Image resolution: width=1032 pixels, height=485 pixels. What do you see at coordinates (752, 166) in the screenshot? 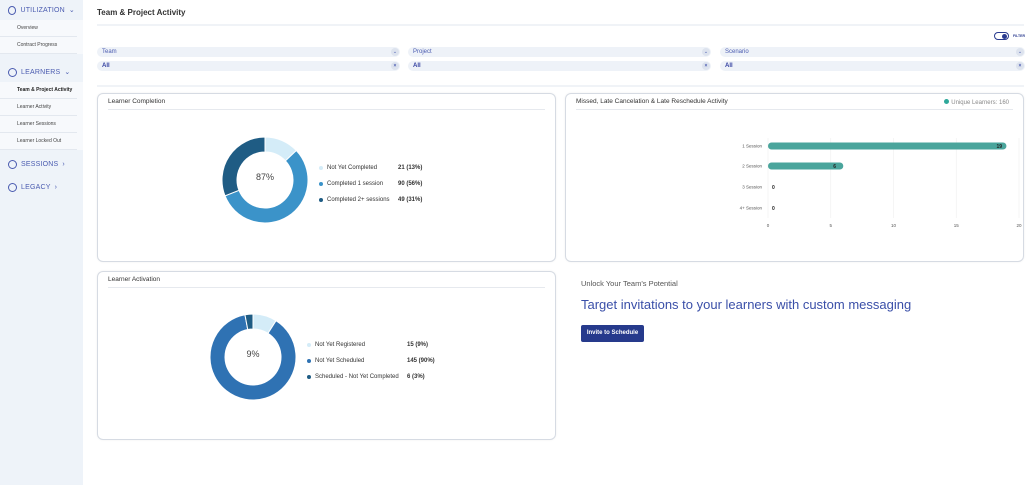
I see `y-tick-label: 2 Session` at bounding box center [752, 166].